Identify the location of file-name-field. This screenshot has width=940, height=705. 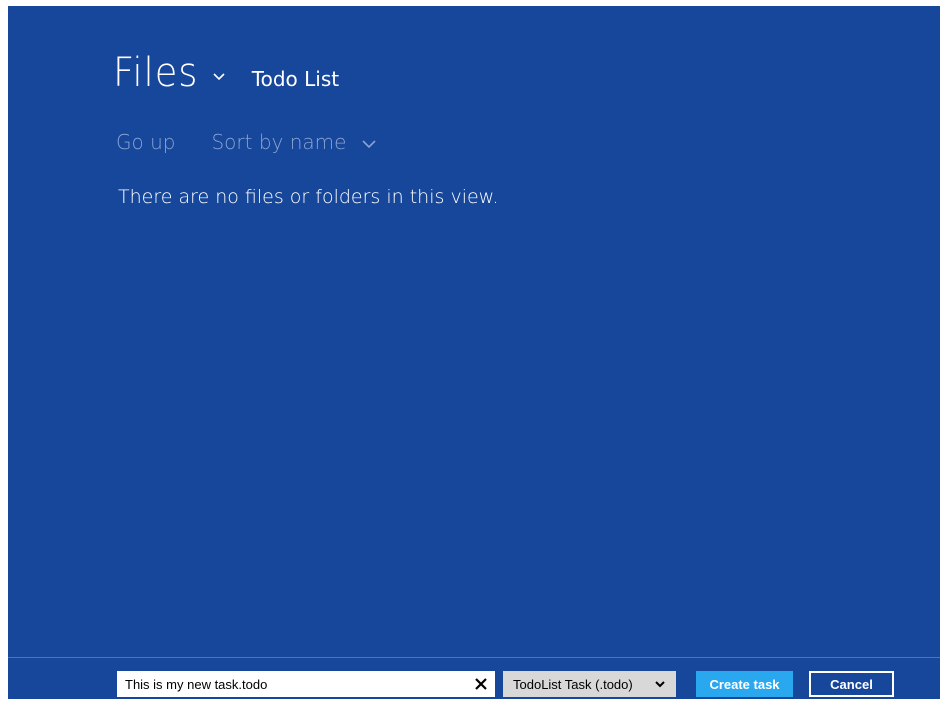
(306, 684).